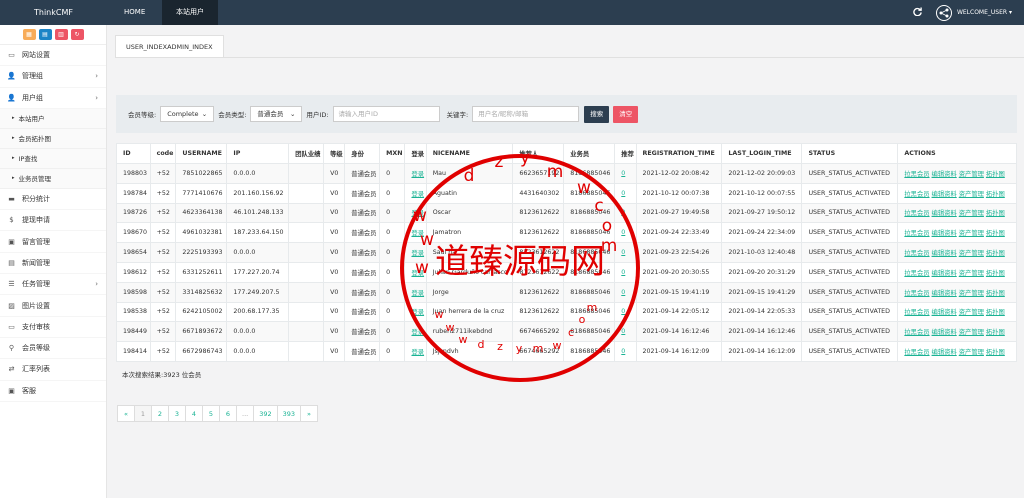  Describe the element at coordinates (53, 56) in the screenshot. I see `sidebar-item: ▭ 网站设置` at that location.